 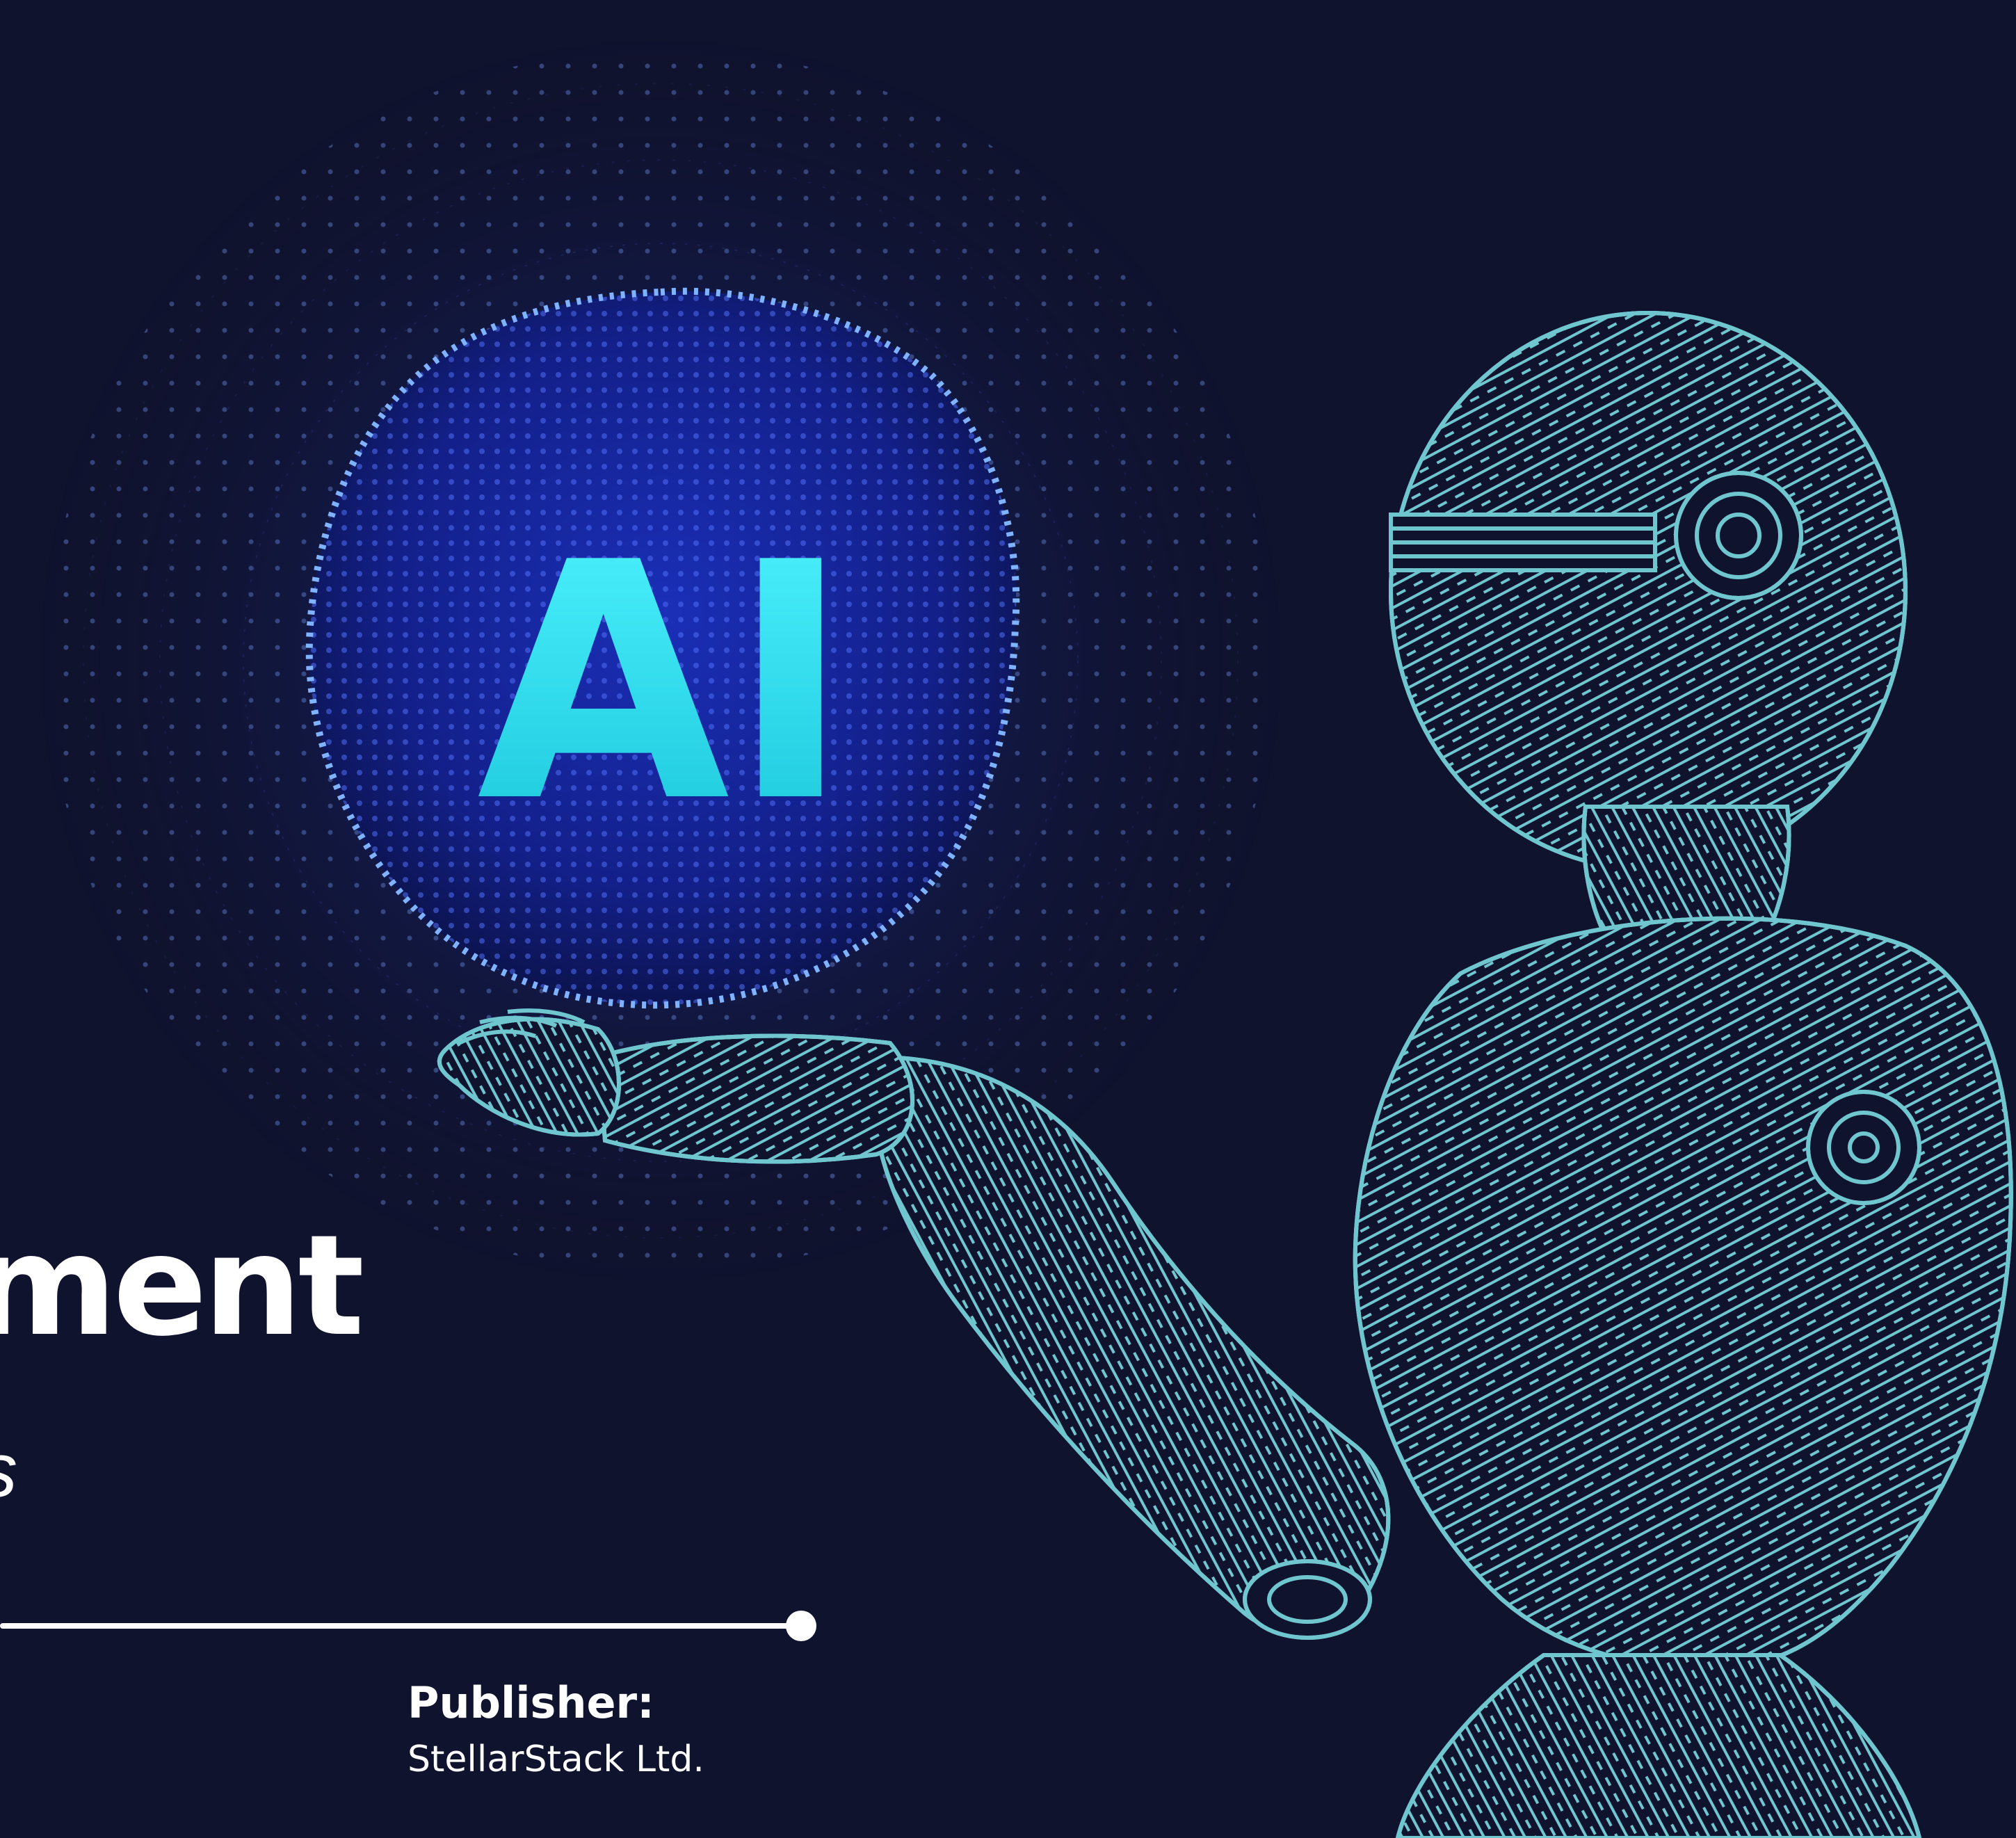 I want to click on divider-dot, so click(x=801, y=1626).